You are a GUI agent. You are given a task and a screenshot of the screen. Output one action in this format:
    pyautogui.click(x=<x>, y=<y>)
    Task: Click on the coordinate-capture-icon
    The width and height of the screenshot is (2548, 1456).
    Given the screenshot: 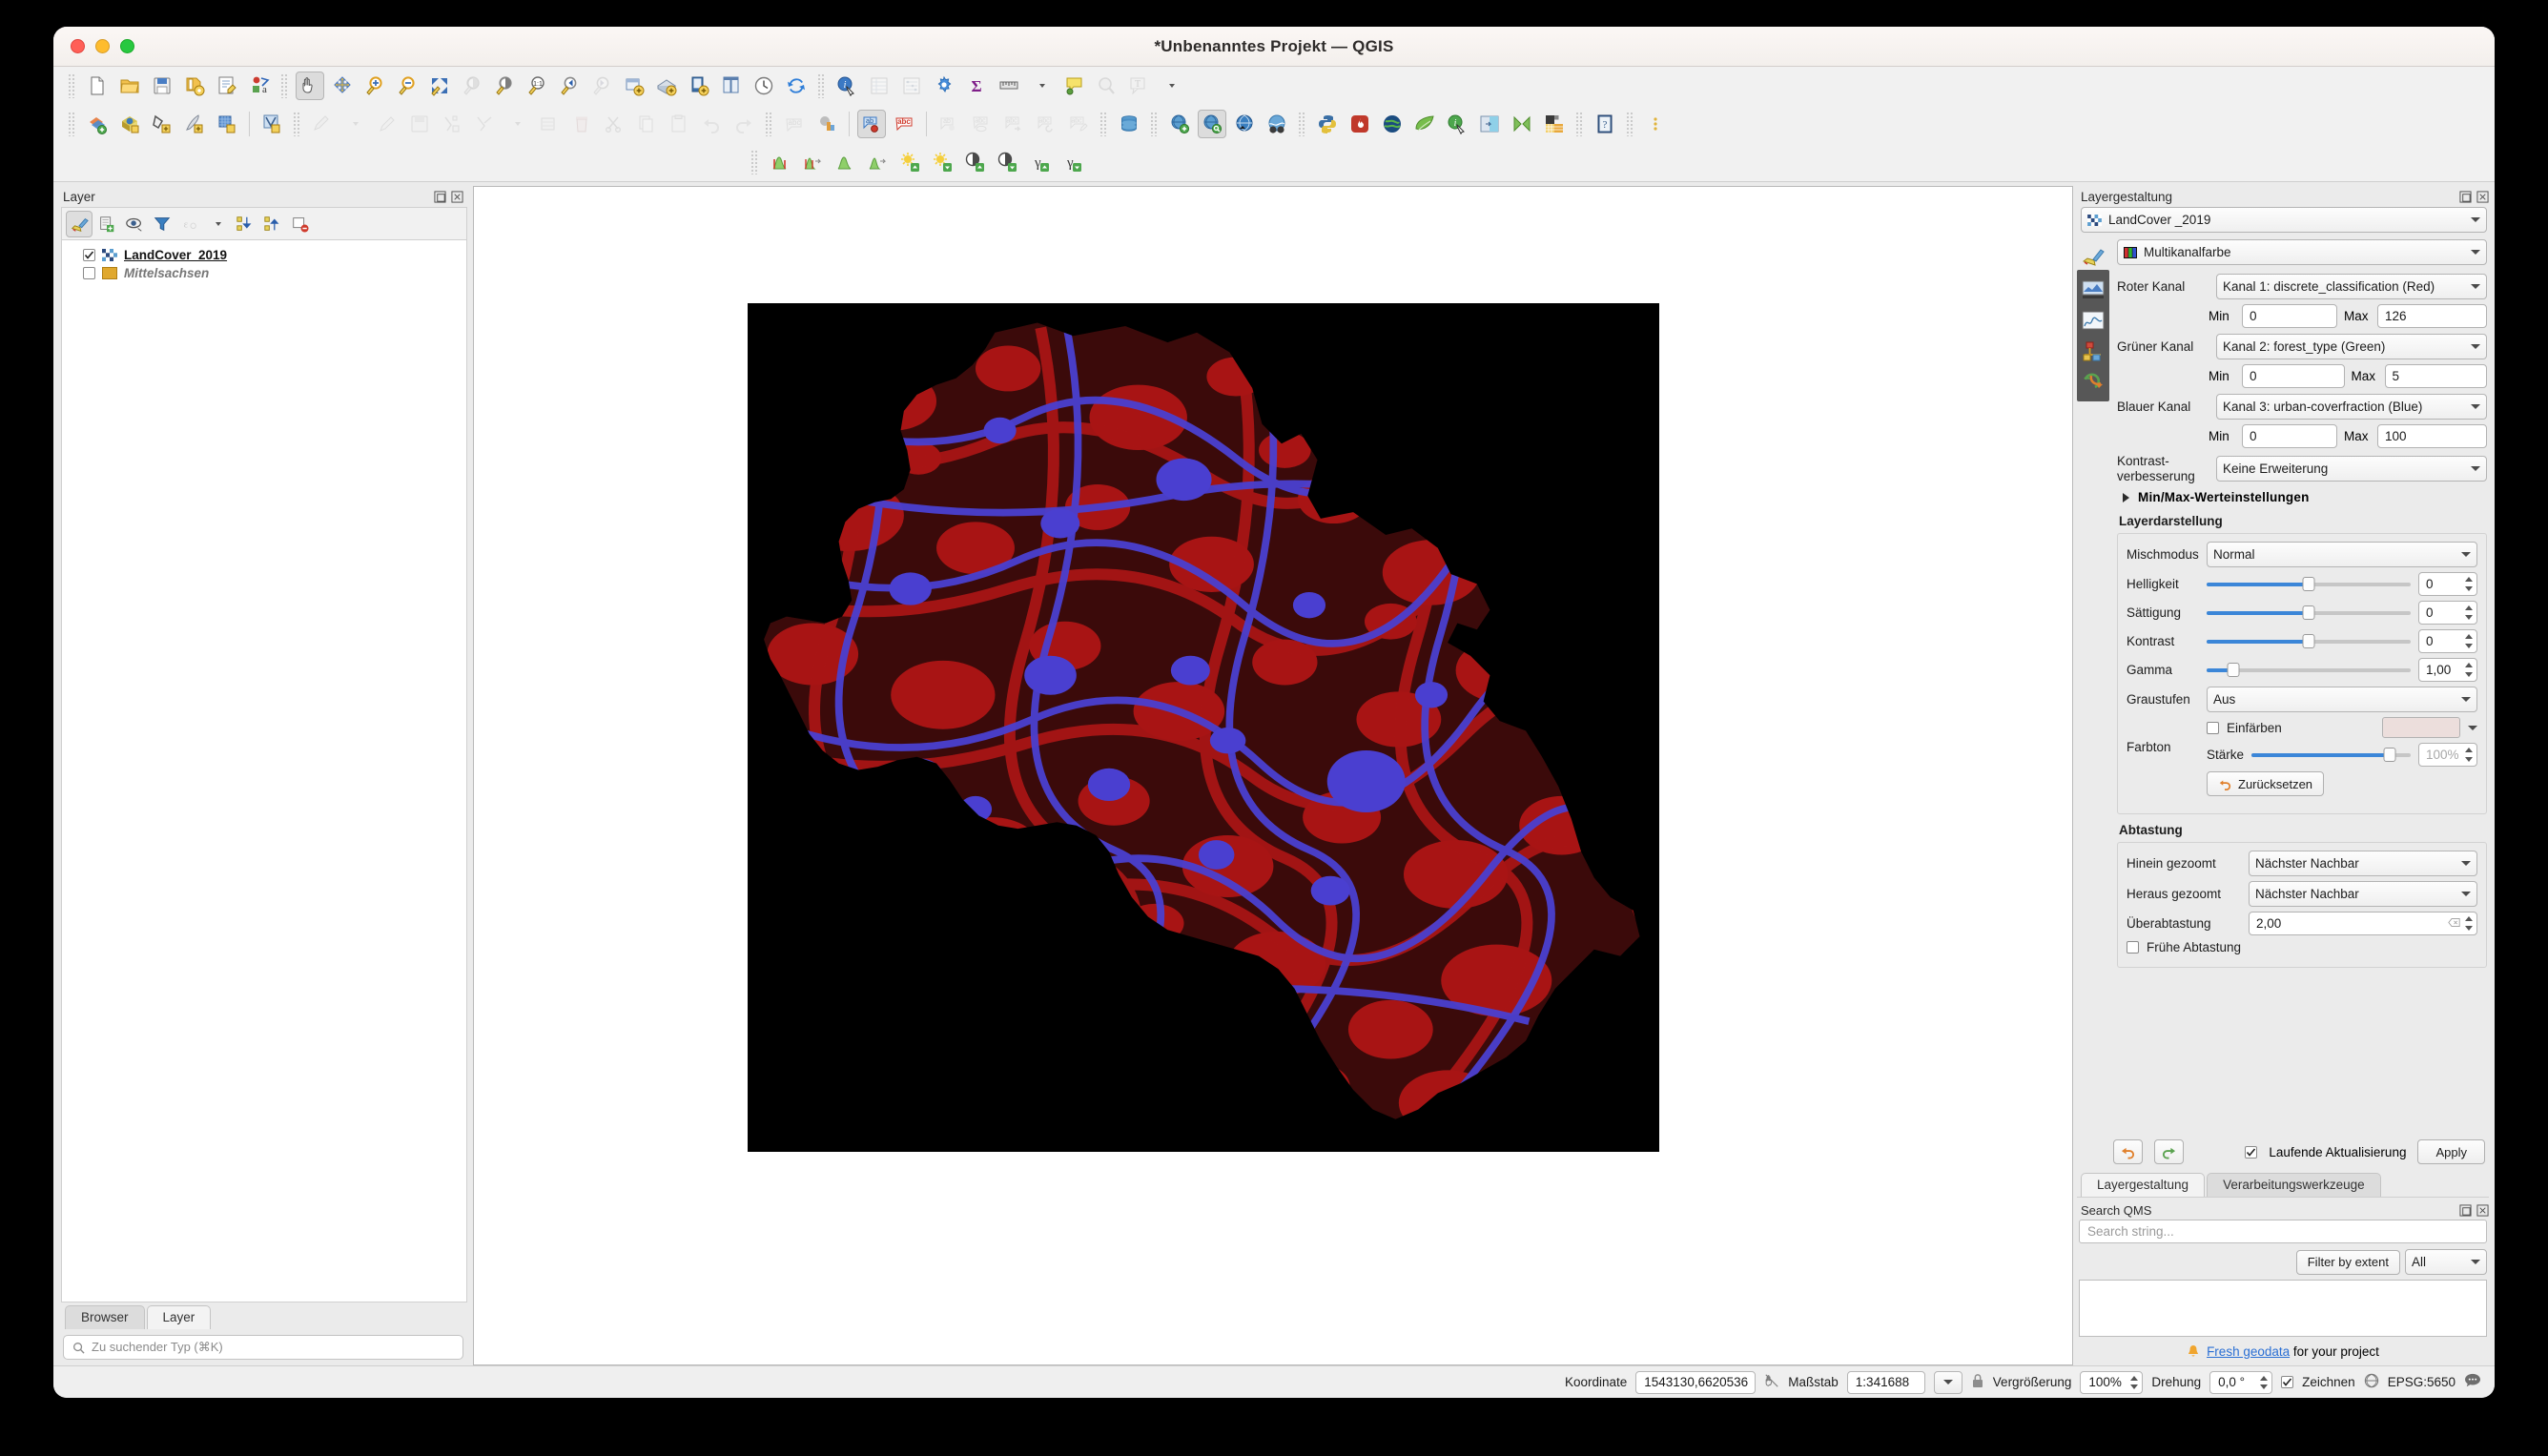 What is the action you would take?
    pyautogui.click(x=1771, y=1382)
    